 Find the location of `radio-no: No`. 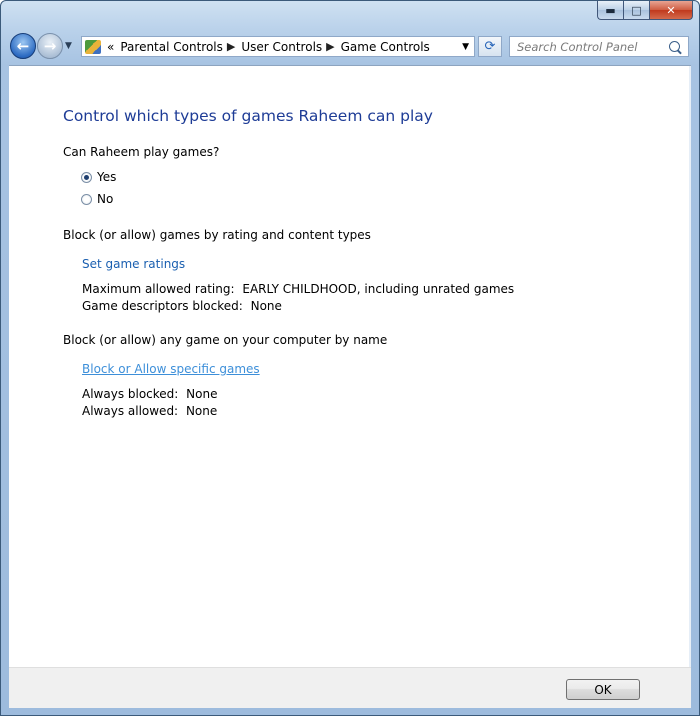

radio-no: No is located at coordinates (97, 199).